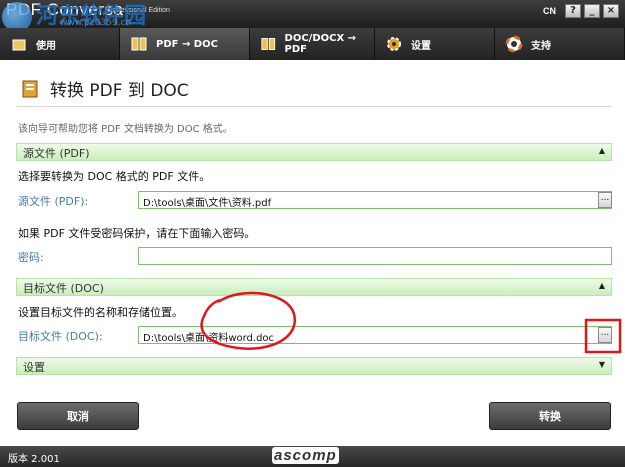  Describe the element at coordinates (573, 11) in the screenshot. I see `help-button: ?` at that location.